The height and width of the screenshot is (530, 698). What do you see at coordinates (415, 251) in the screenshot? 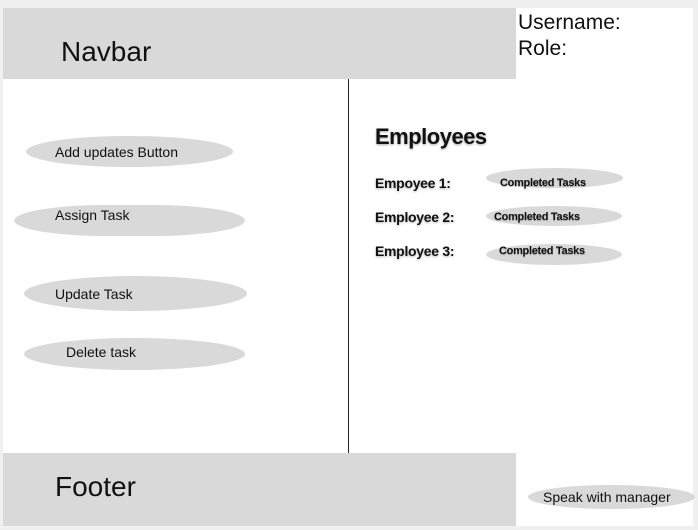
I see `employee-3-label: Employee 3:` at bounding box center [415, 251].